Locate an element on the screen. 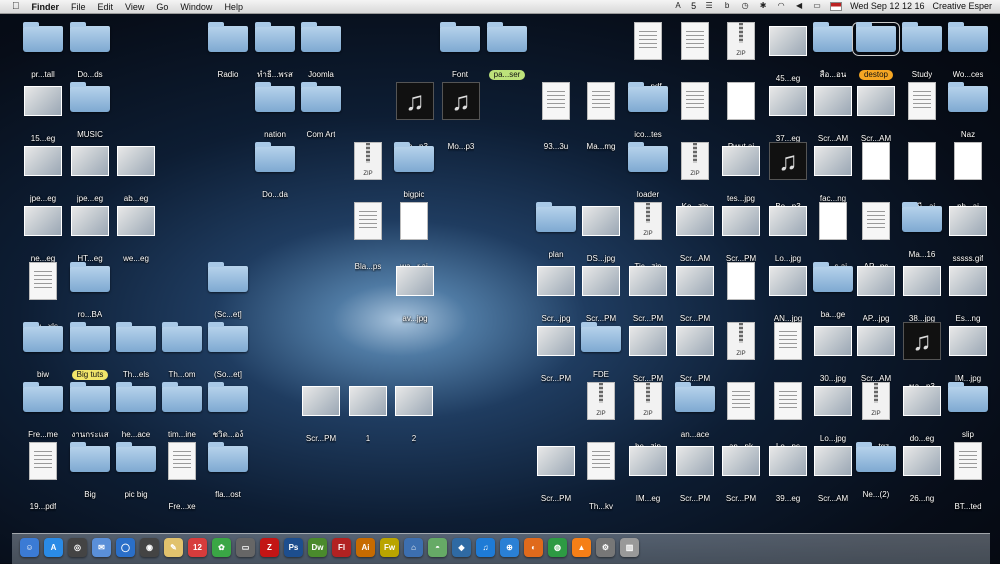 The width and height of the screenshot is (1000, 564). menu-help: Help is located at coordinates (233, 7).